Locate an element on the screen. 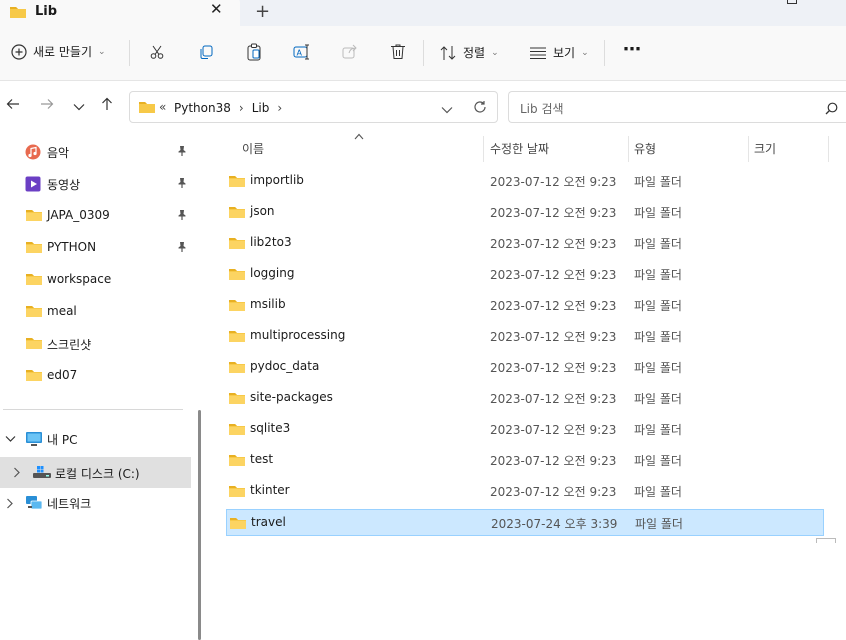 The width and height of the screenshot is (846, 640). delete-button is located at coordinates (398, 51).